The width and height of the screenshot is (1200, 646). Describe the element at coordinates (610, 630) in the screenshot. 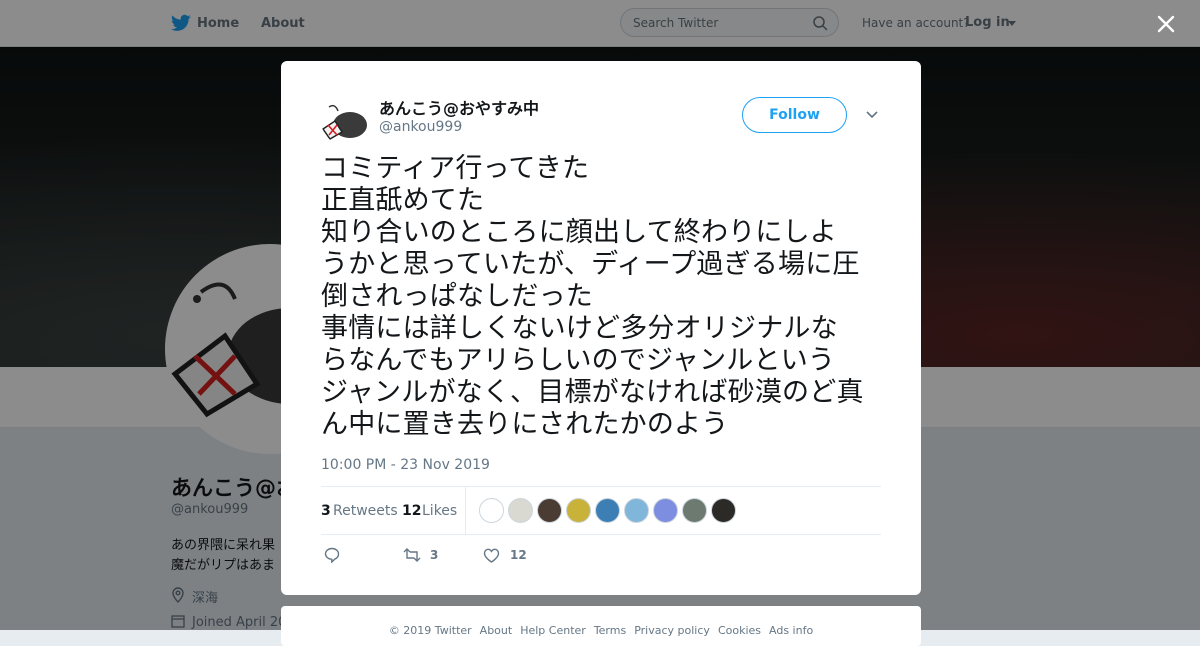

I see `footer-link: Terms` at that location.